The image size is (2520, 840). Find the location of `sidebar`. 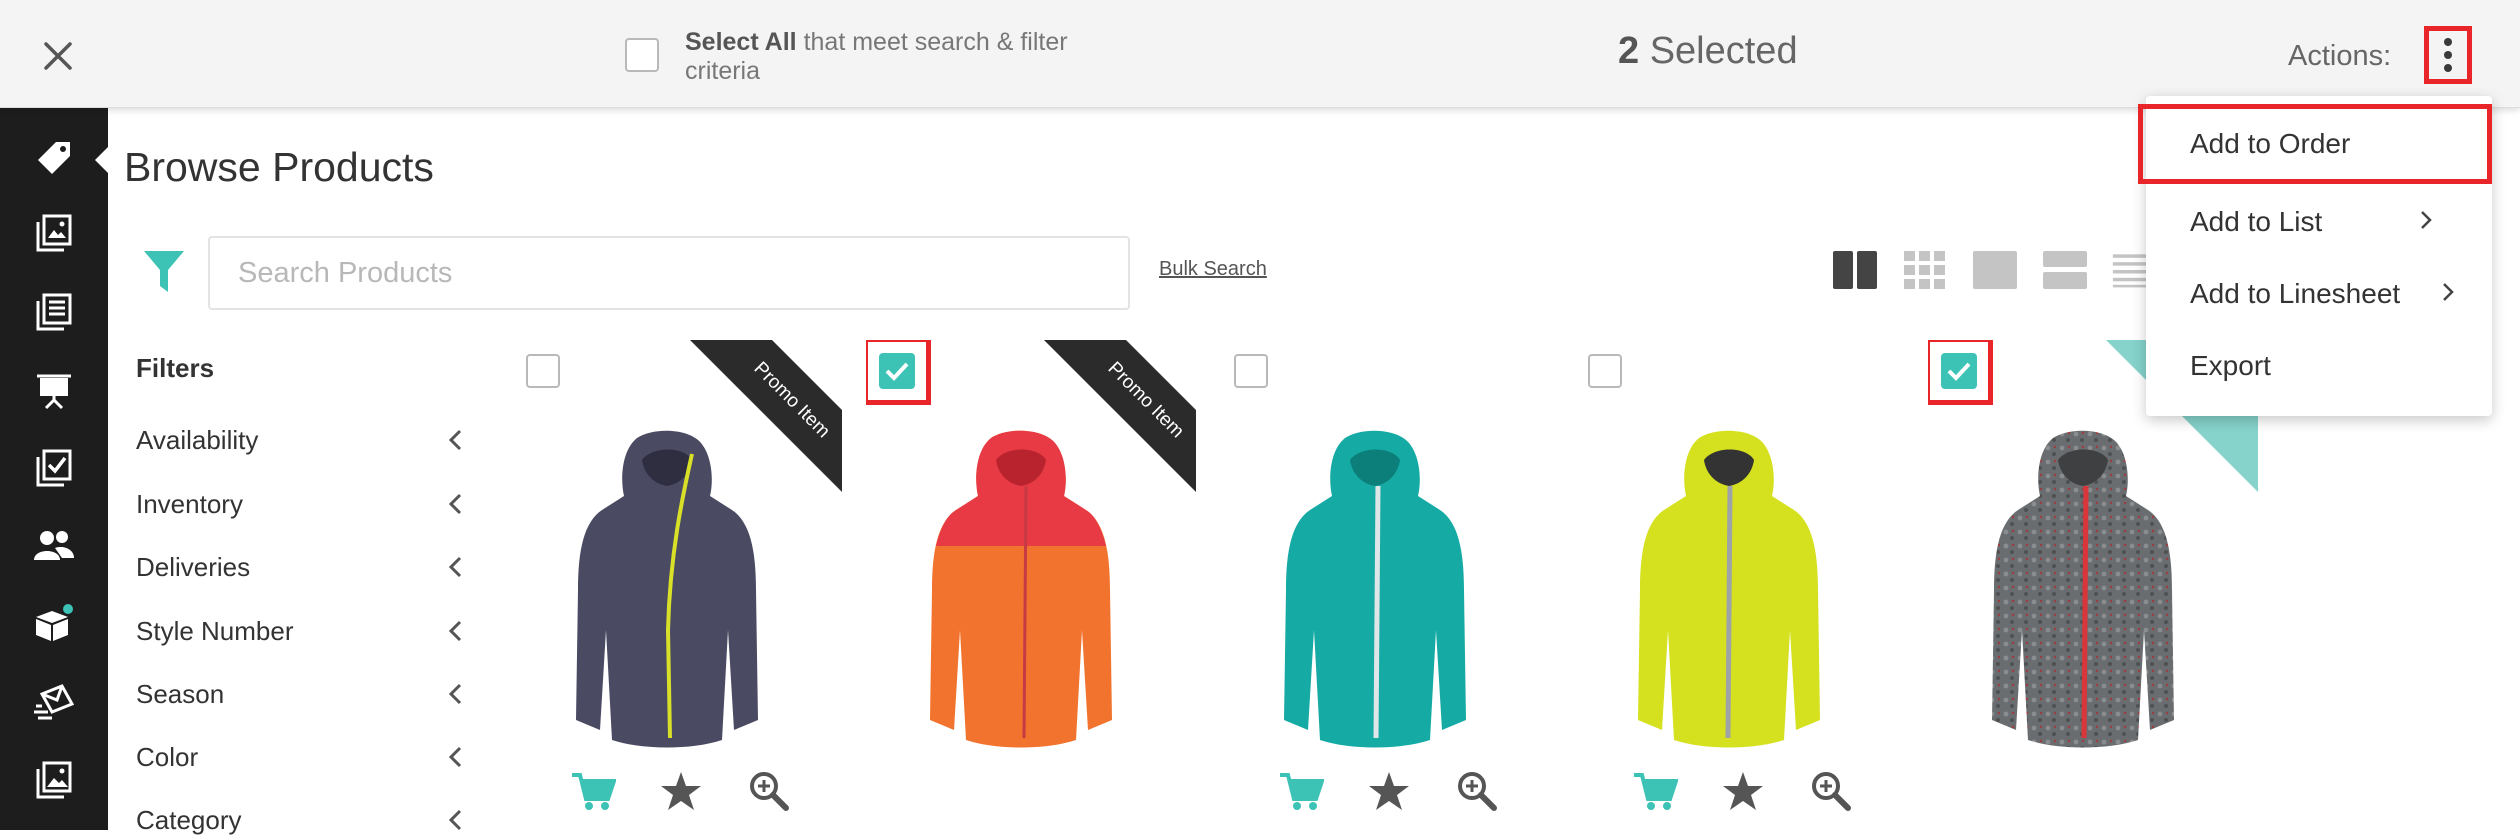

sidebar is located at coordinates (54, 469).